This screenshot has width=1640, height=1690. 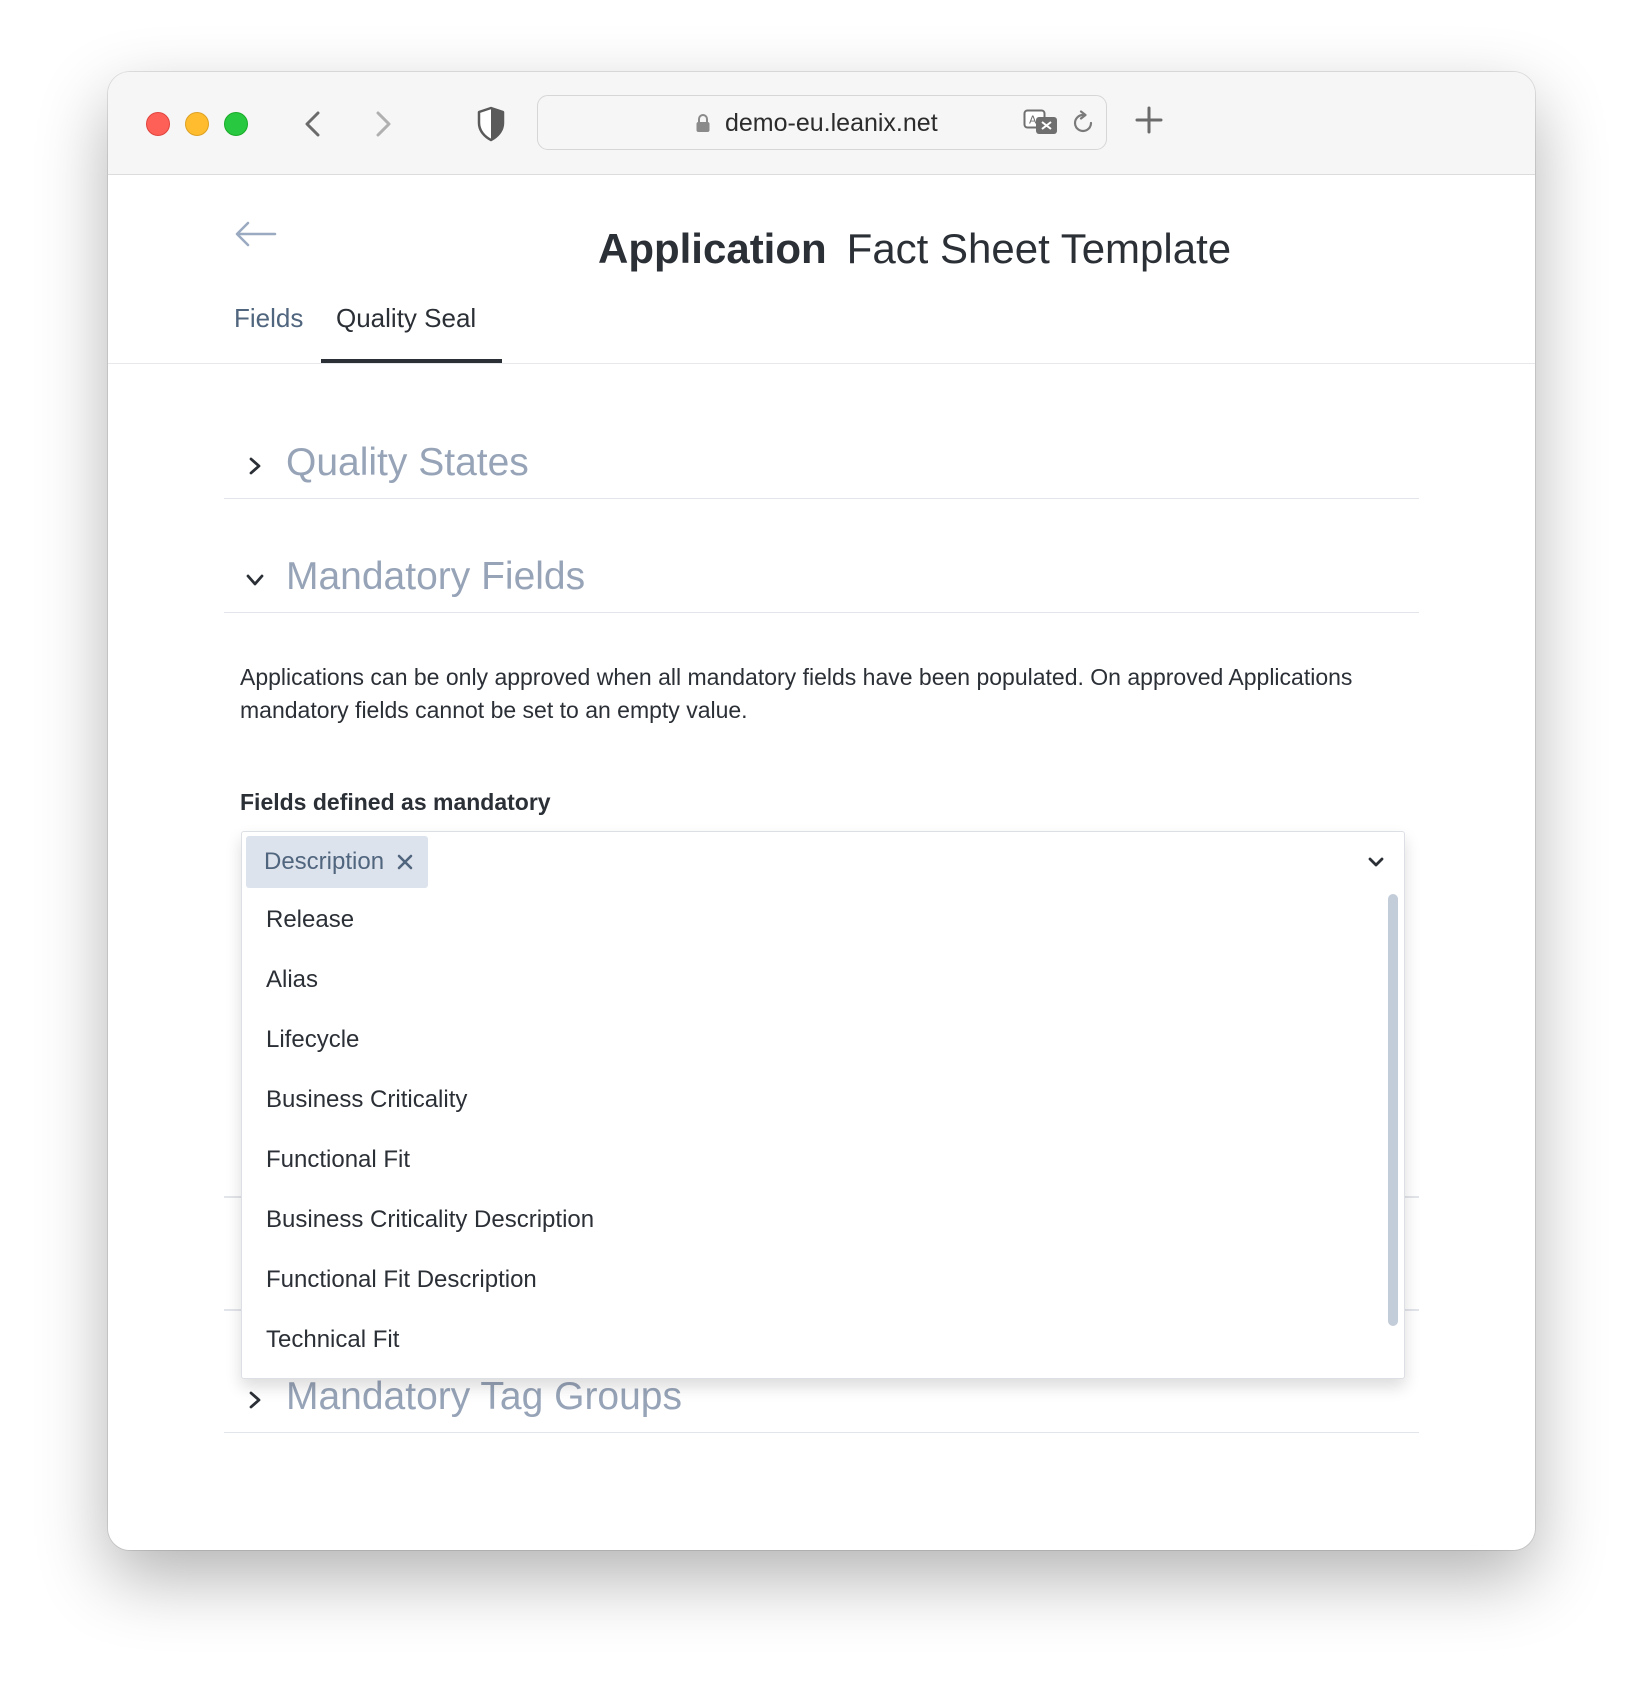 I want to click on option-functional-fit: Functional Fit, so click(x=823, y=1160).